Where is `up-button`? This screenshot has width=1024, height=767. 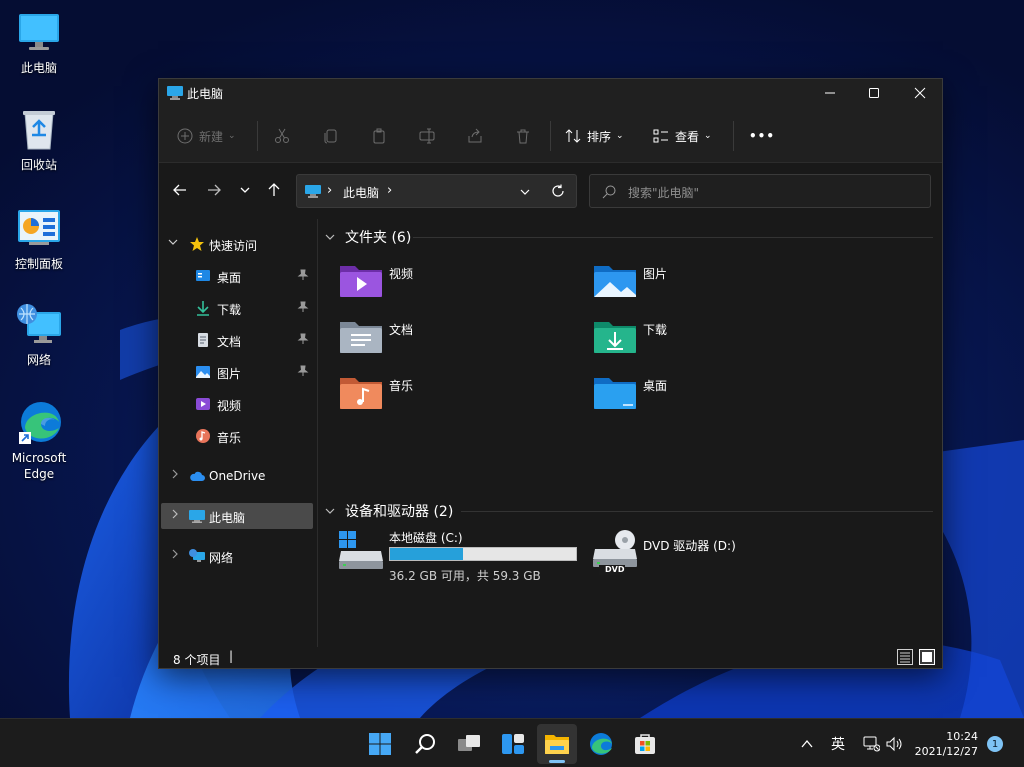
up-button is located at coordinates (274, 190).